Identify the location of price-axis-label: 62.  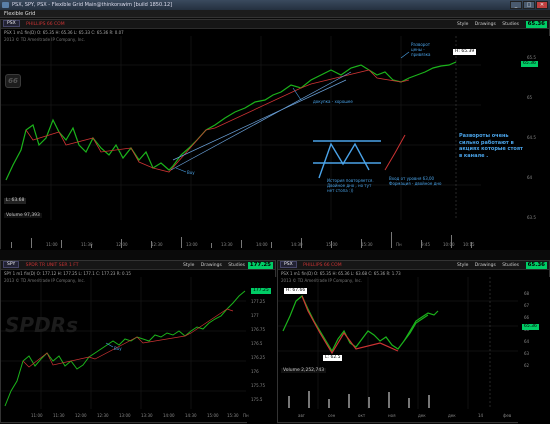
(527, 365).